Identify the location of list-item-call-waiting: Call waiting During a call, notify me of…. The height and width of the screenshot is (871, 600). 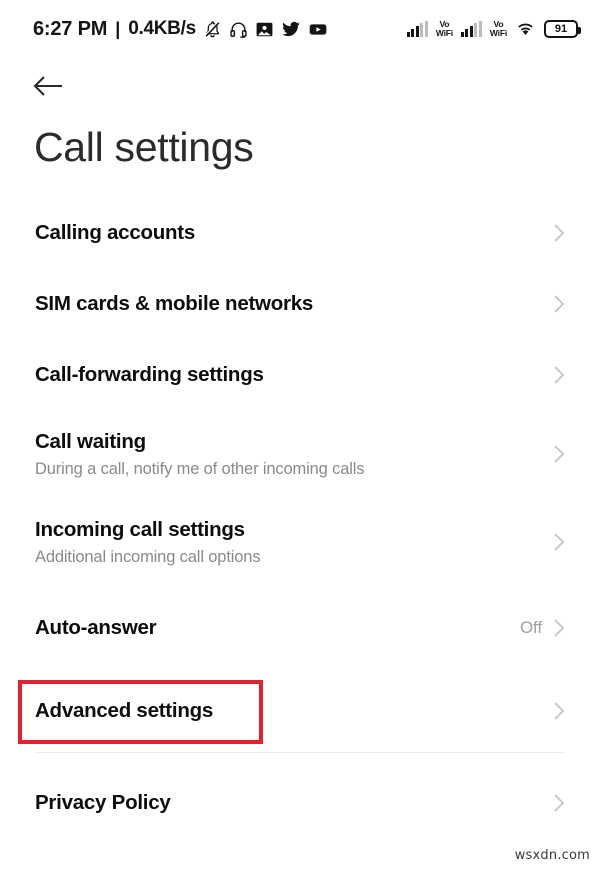
(300, 454).